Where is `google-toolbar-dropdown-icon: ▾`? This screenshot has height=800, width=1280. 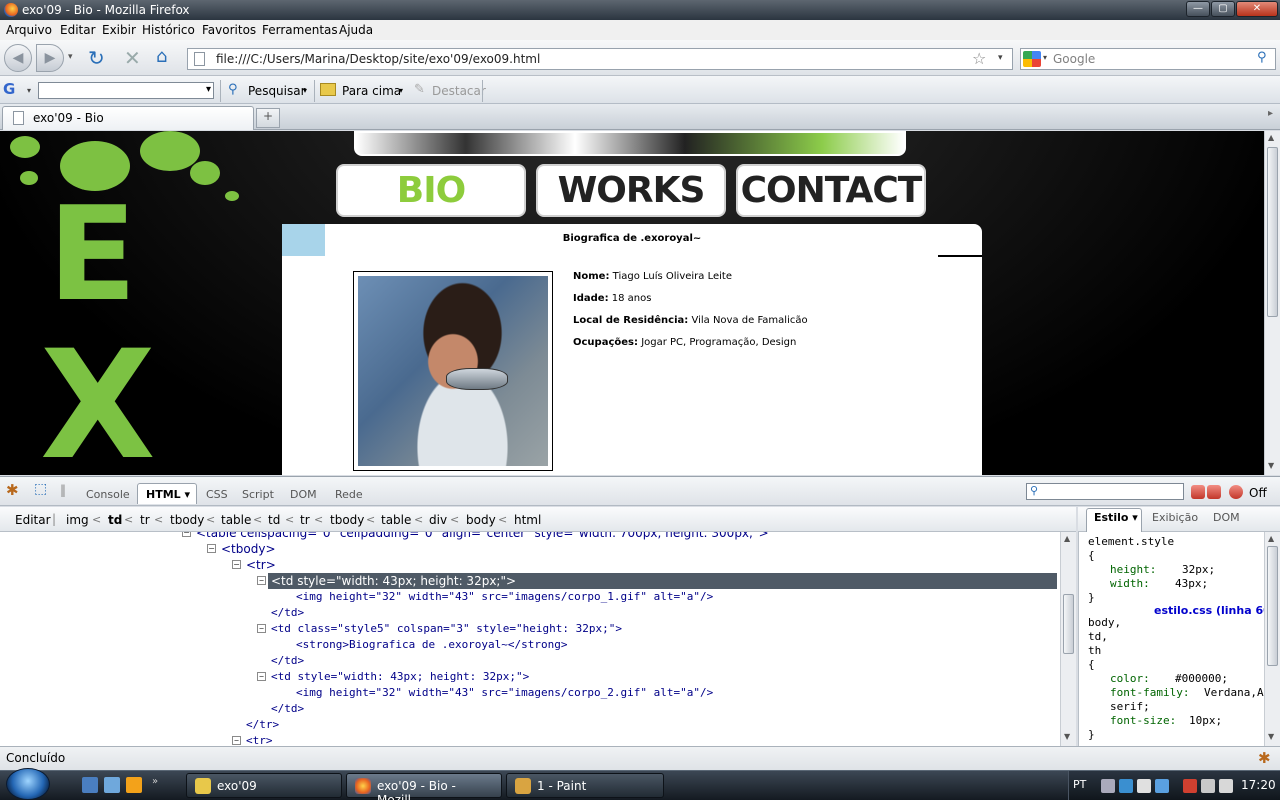 google-toolbar-dropdown-icon: ▾ is located at coordinates (29, 90).